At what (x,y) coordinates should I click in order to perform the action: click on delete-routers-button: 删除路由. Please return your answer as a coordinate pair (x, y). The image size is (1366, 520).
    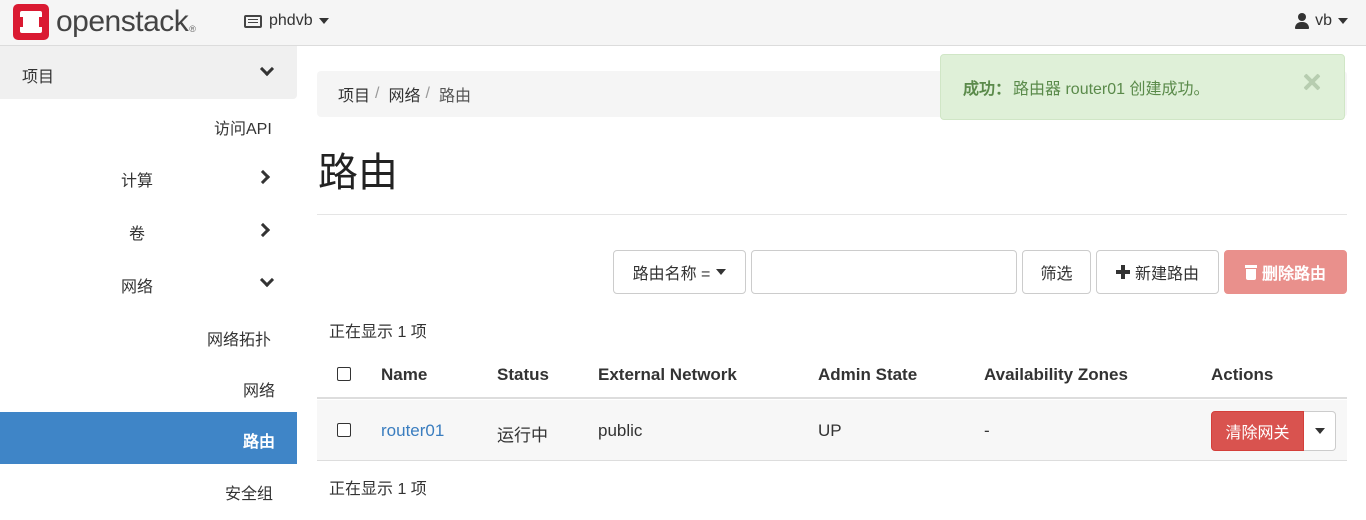
    Looking at the image, I should click on (1285, 272).